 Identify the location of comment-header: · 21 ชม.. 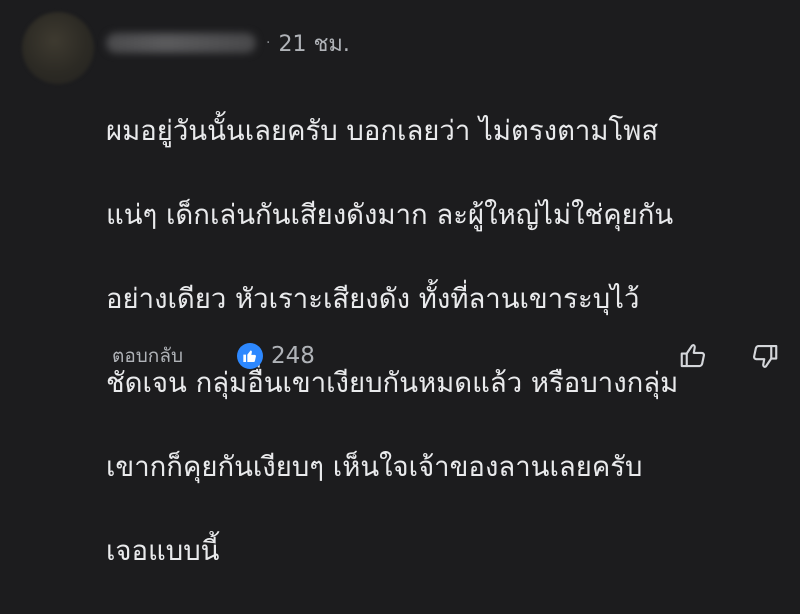
(228, 43).